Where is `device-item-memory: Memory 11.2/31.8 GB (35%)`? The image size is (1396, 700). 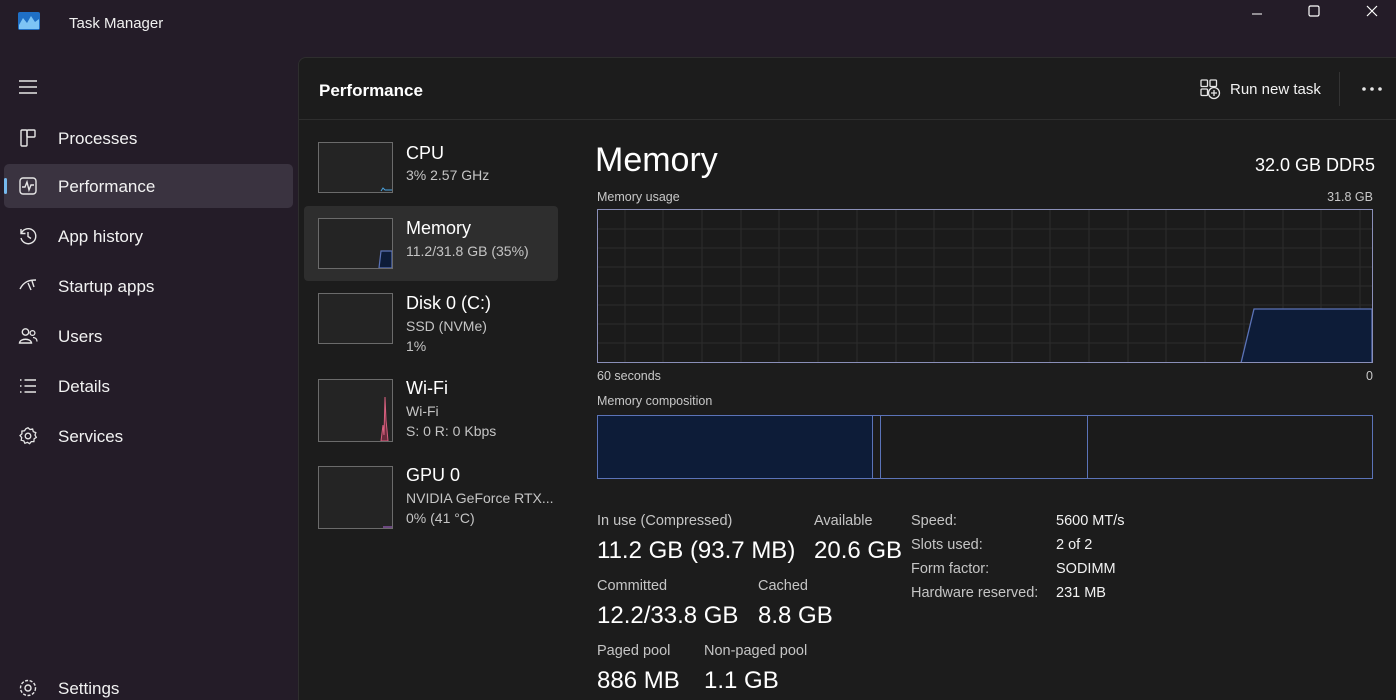 device-item-memory: Memory 11.2/31.8 GB (35%) is located at coordinates (431, 243).